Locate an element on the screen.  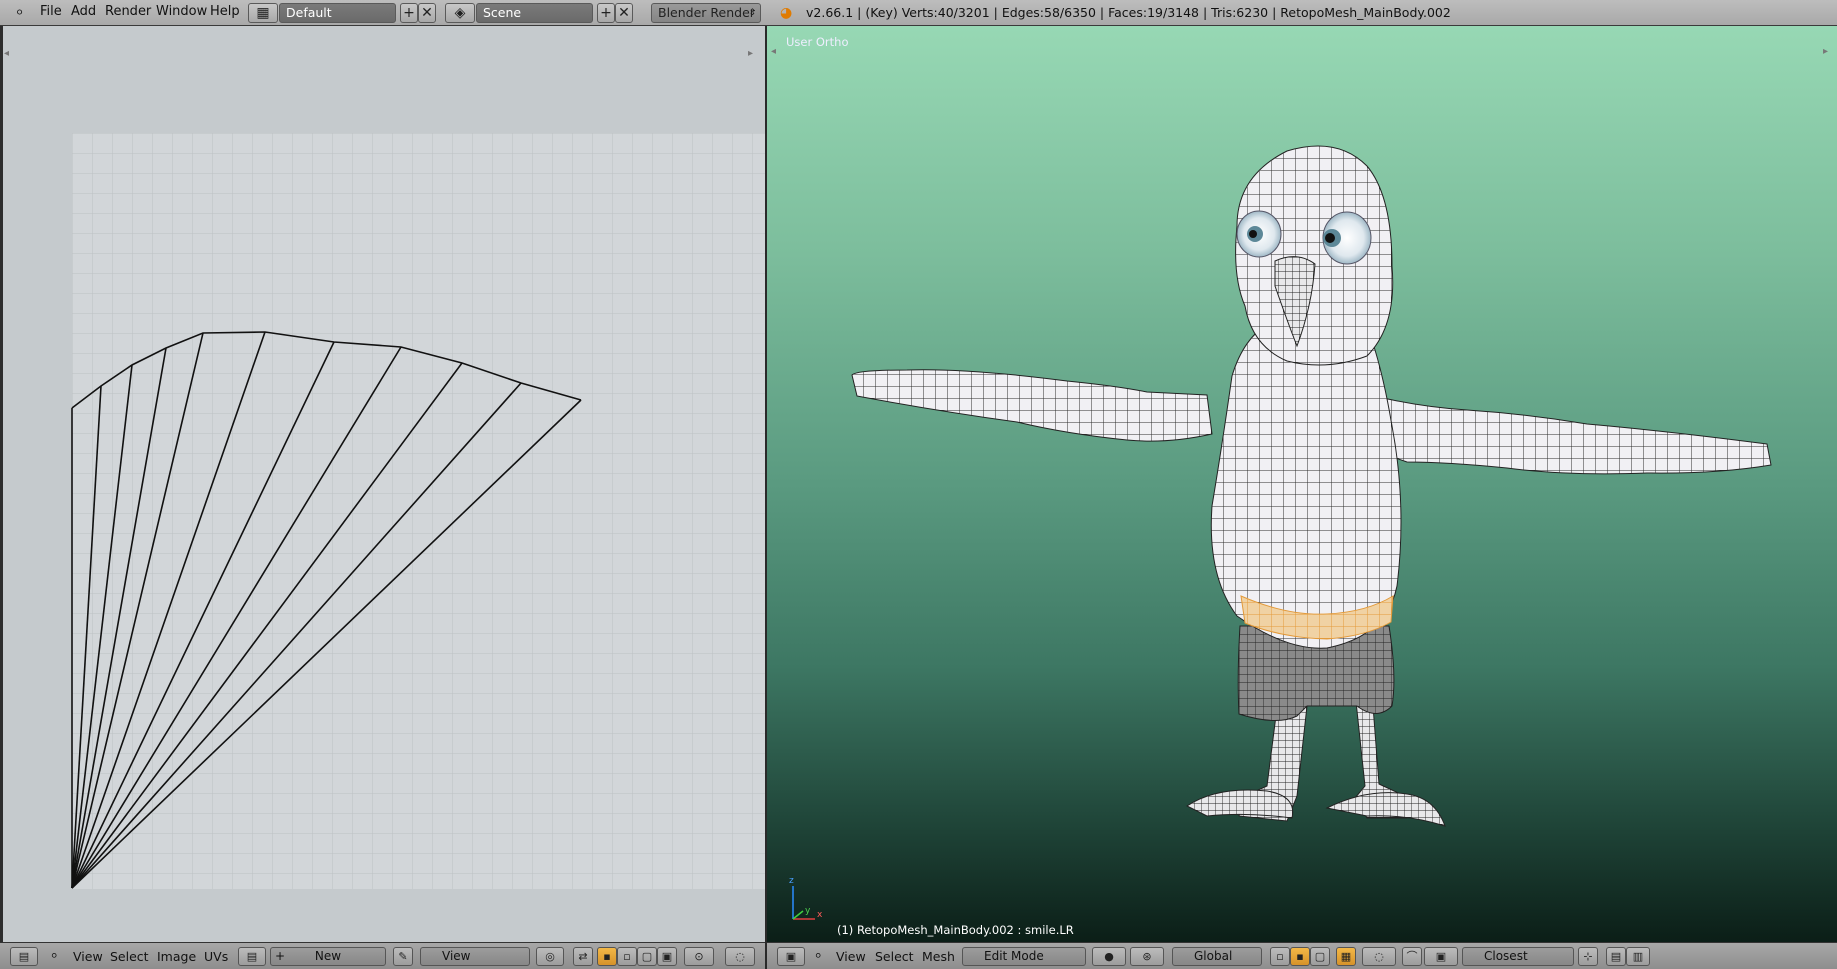
active-object-label: (1) RetopoMesh_MainBody.002 : smile.LR is located at coordinates (955, 930).